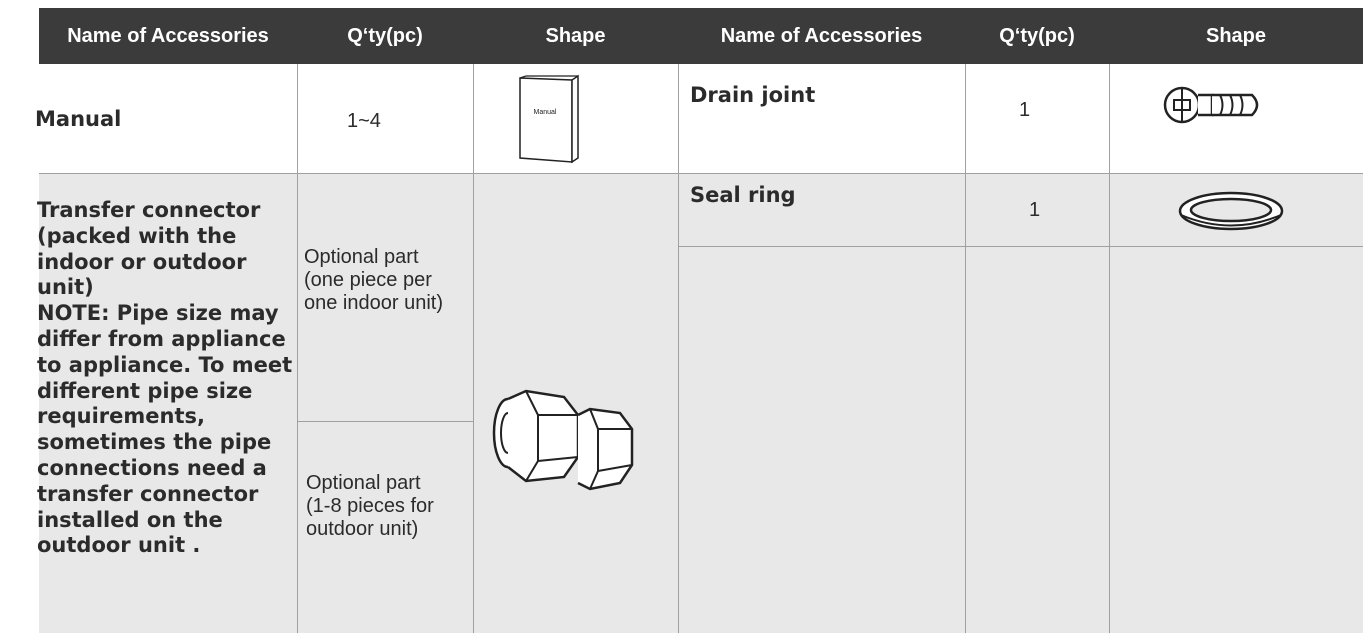  Describe the element at coordinates (549, 119) in the screenshot. I see `manual-booklet-icon: Manual` at that location.